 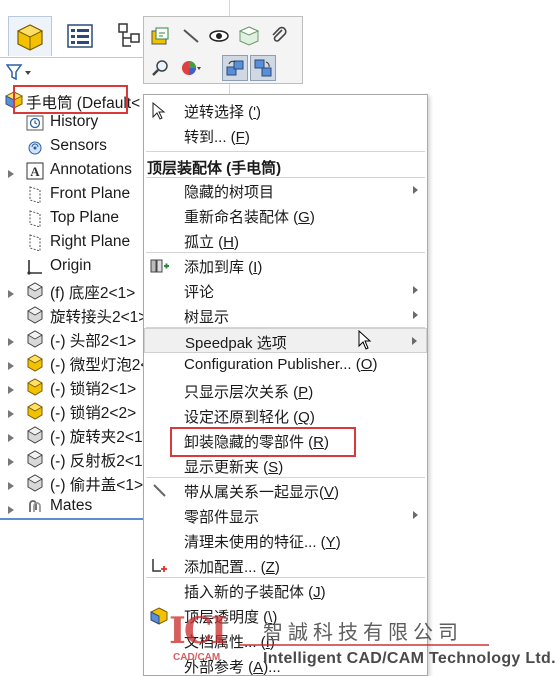 What do you see at coordinates (35, 267) in the screenshot?
I see `origin-icon` at bounding box center [35, 267].